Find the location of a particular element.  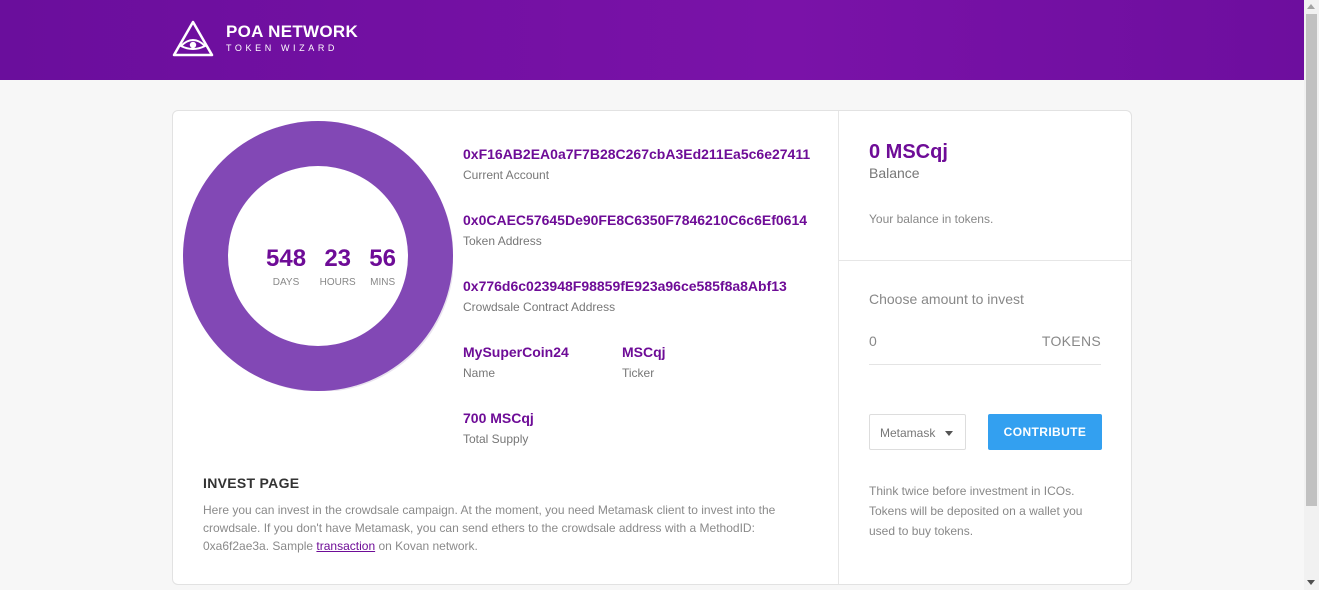

timer-days: 548 DAYS is located at coordinates (286, 266).